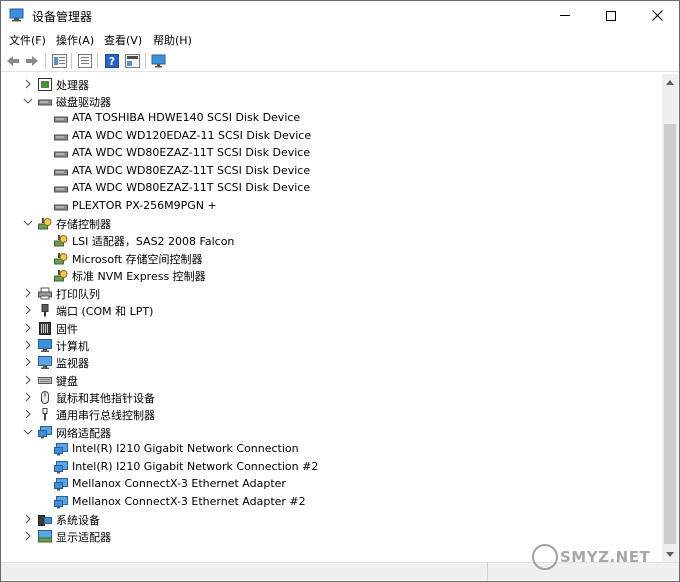  What do you see at coordinates (78, 294) in the screenshot?
I see `tree-label: 打印队列` at bounding box center [78, 294].